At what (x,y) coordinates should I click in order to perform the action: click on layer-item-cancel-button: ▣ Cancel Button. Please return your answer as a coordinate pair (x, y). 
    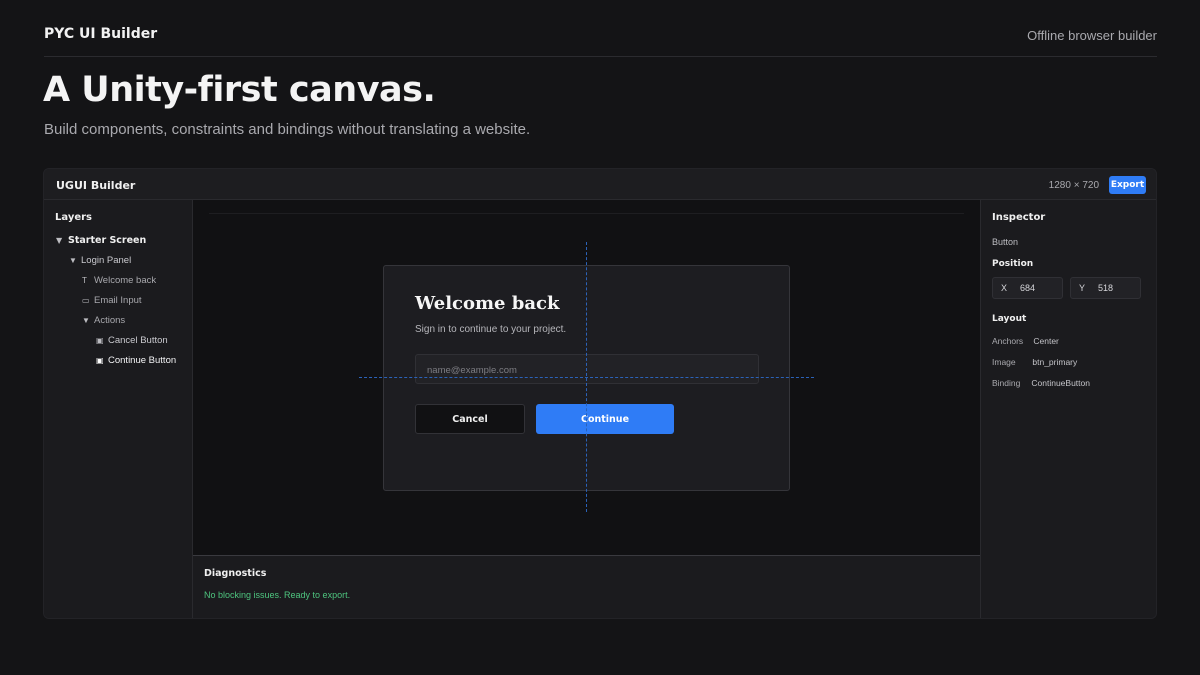
    Looking at the image, I should click on (132, 340).